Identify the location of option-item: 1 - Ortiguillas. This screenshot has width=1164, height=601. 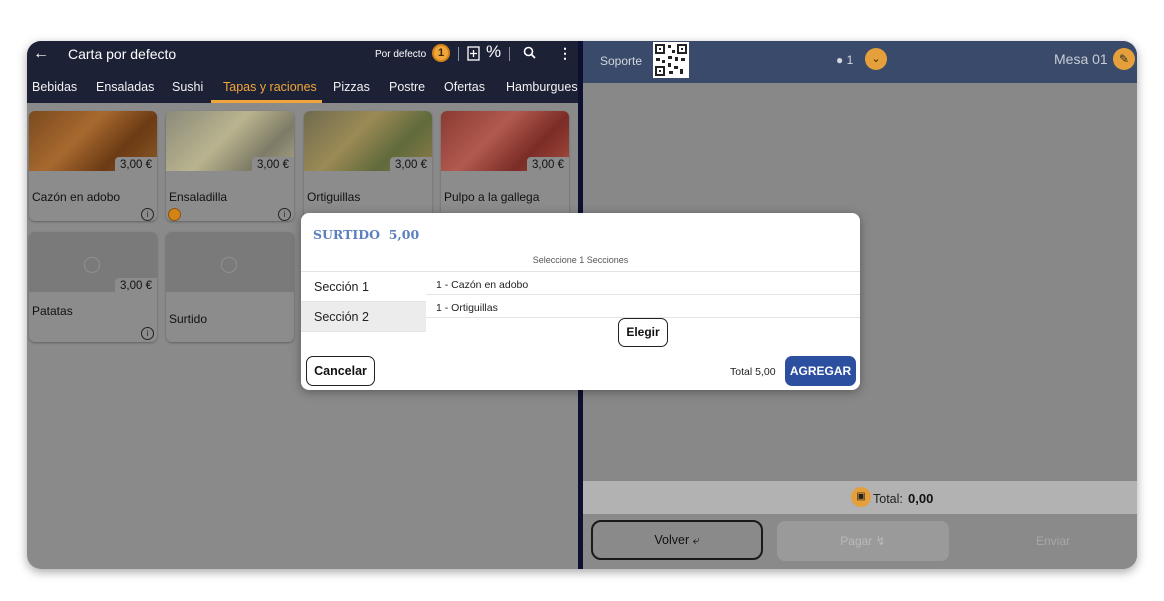
(467, 308).